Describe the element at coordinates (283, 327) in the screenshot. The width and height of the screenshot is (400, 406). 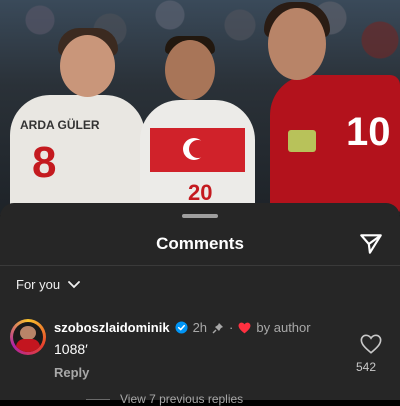
I see `liked-by-author: by author` at that location.